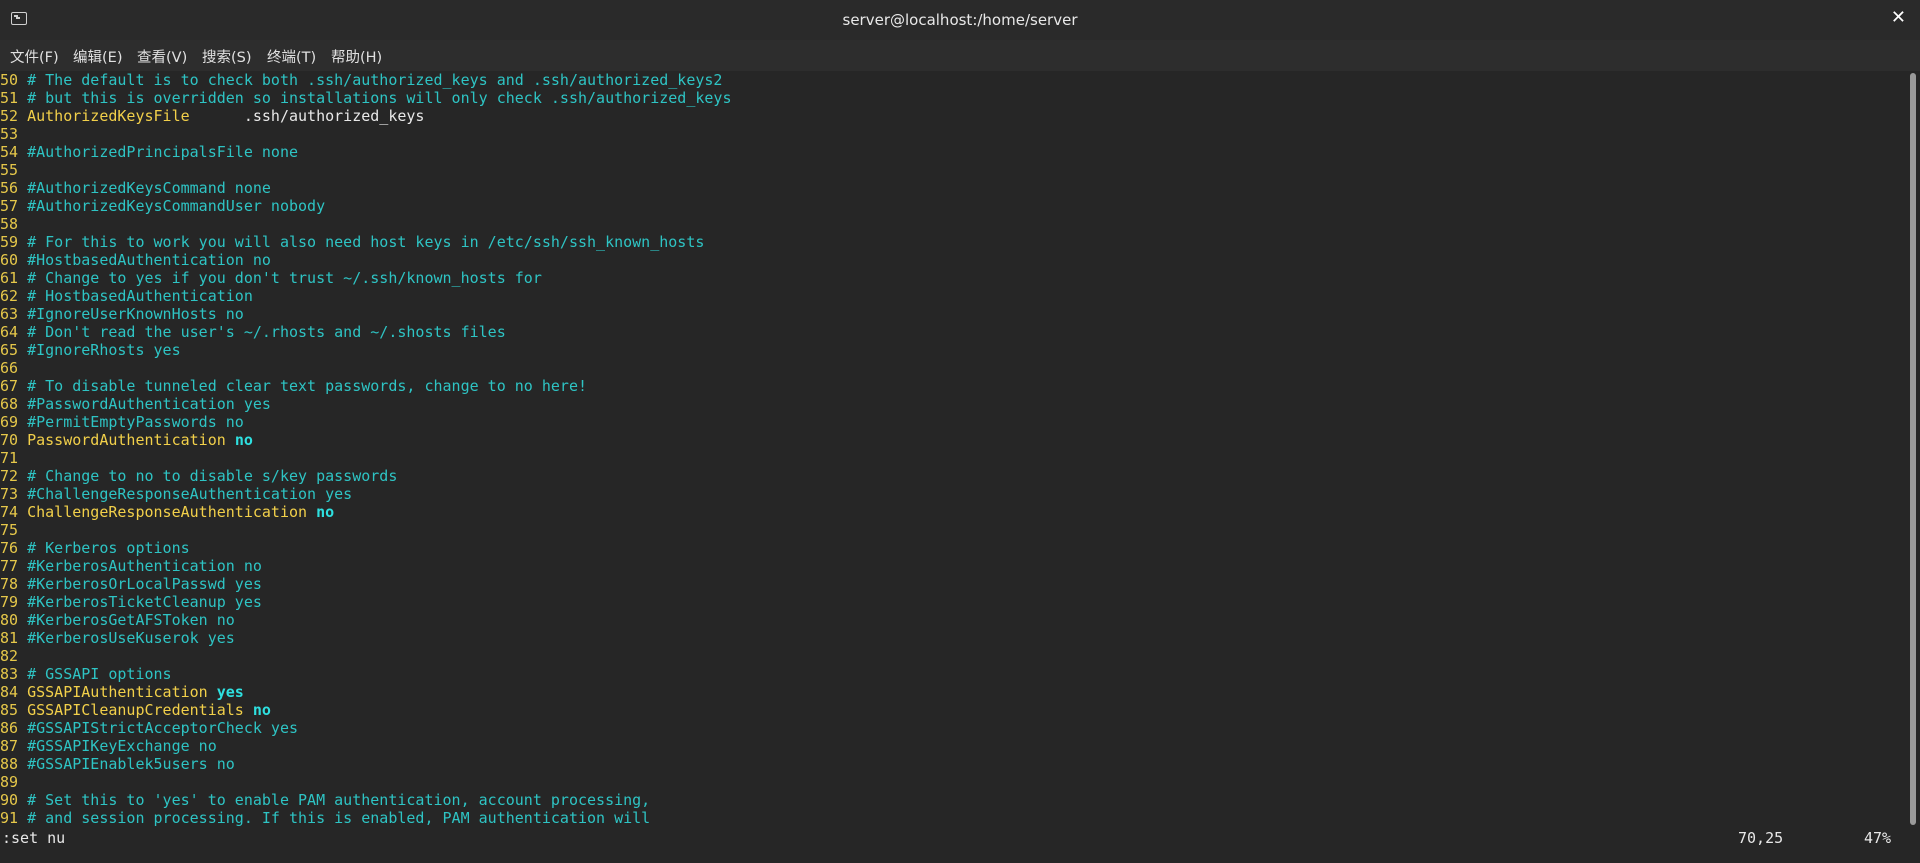  What do you see at coordinates (131, 764) in the screenshot?
I see `code-segment: #GSSAPIEnablek5users no` at bounding box center [131, 764].